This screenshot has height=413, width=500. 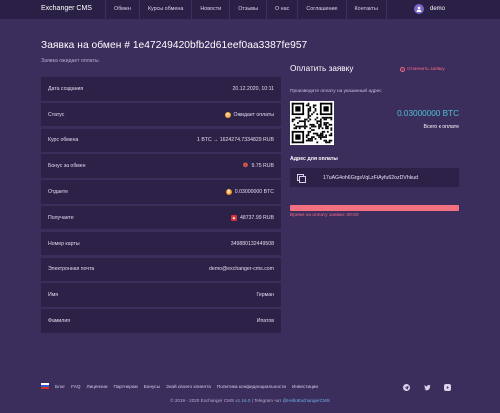 What do you see at coordinates (254, 191) in the screenshot?
I see `details-row-value-text: 0.03000000 BTC` at bounding box center [254, 191].